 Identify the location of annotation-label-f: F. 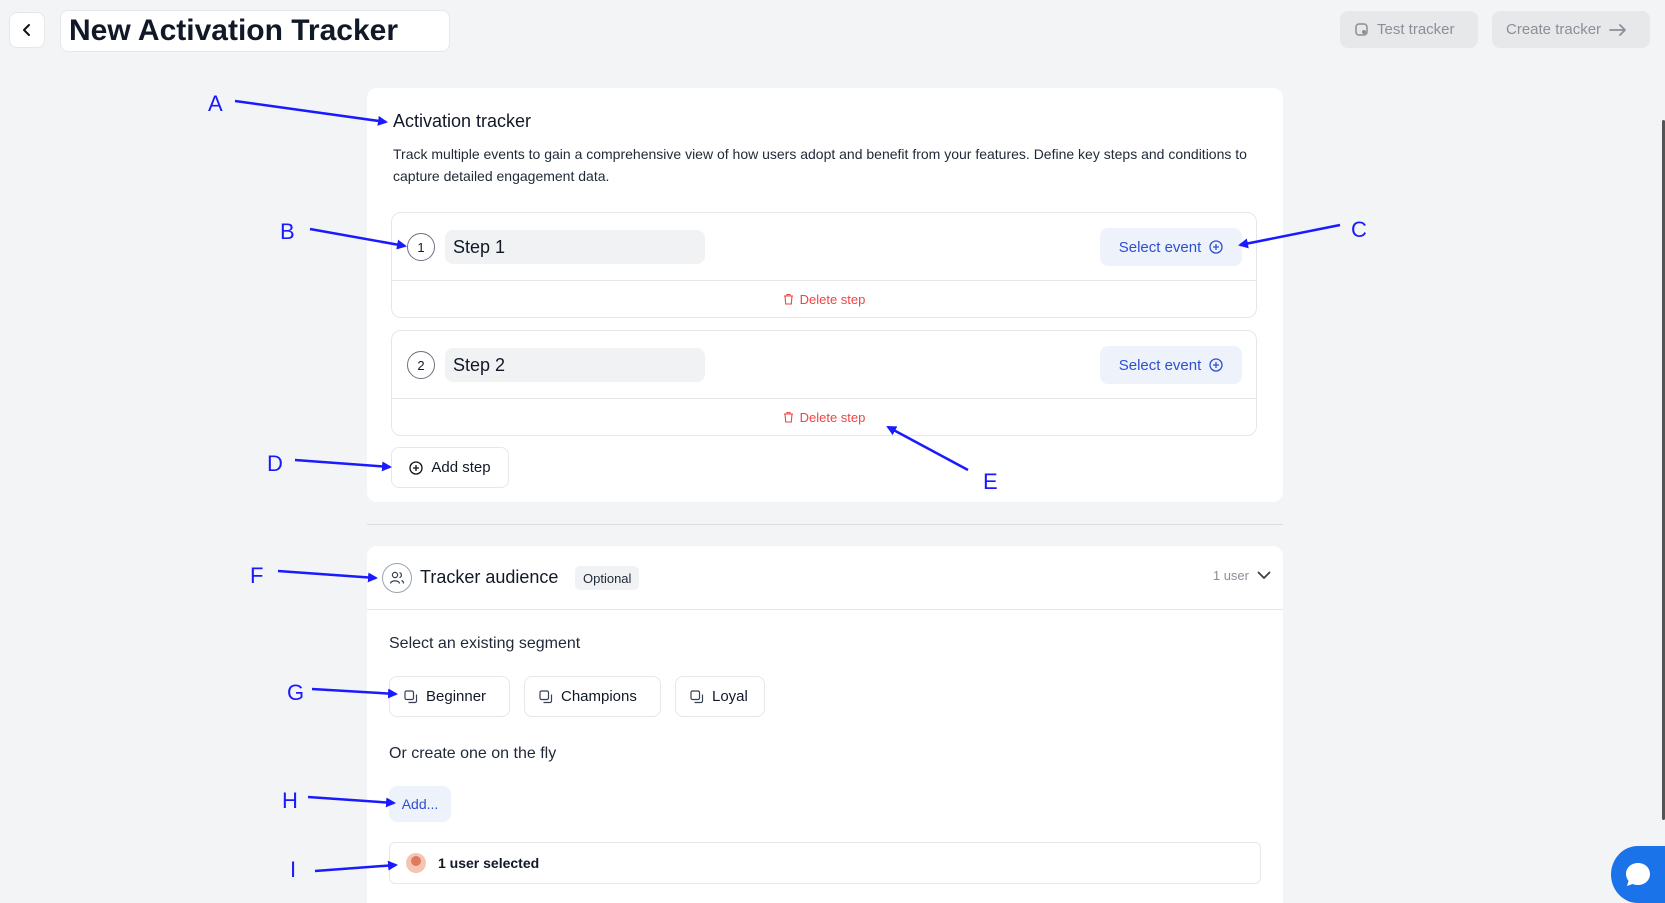
(257, 575).